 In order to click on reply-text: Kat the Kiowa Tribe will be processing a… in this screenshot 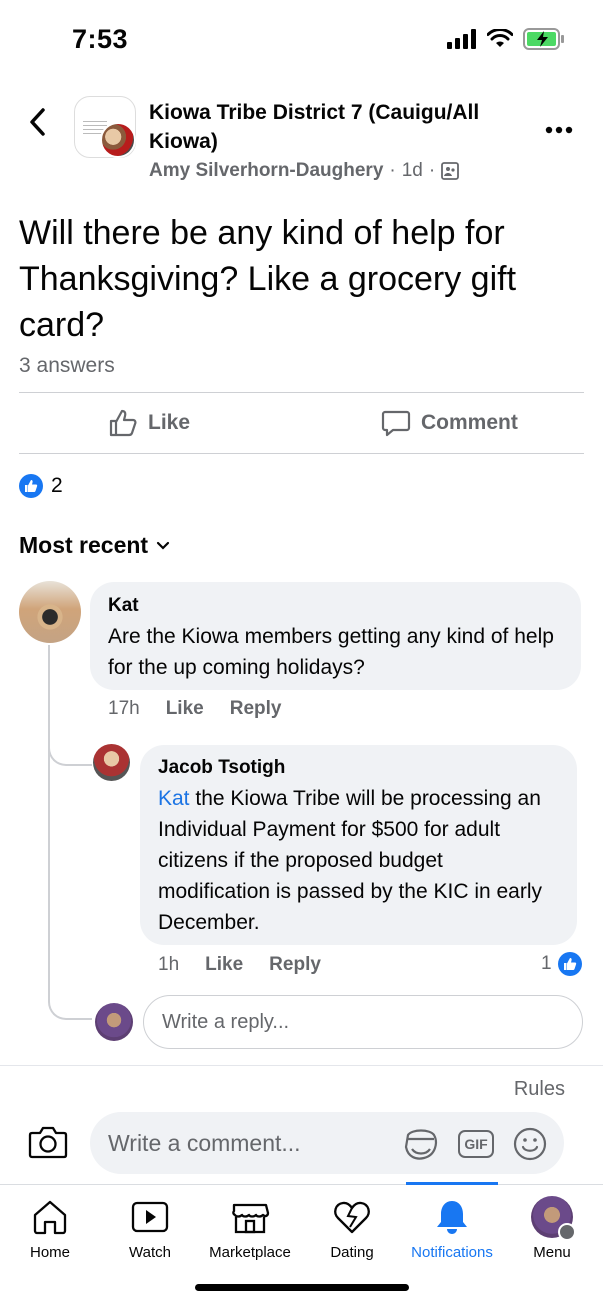, I will do `click(358, 860)`.